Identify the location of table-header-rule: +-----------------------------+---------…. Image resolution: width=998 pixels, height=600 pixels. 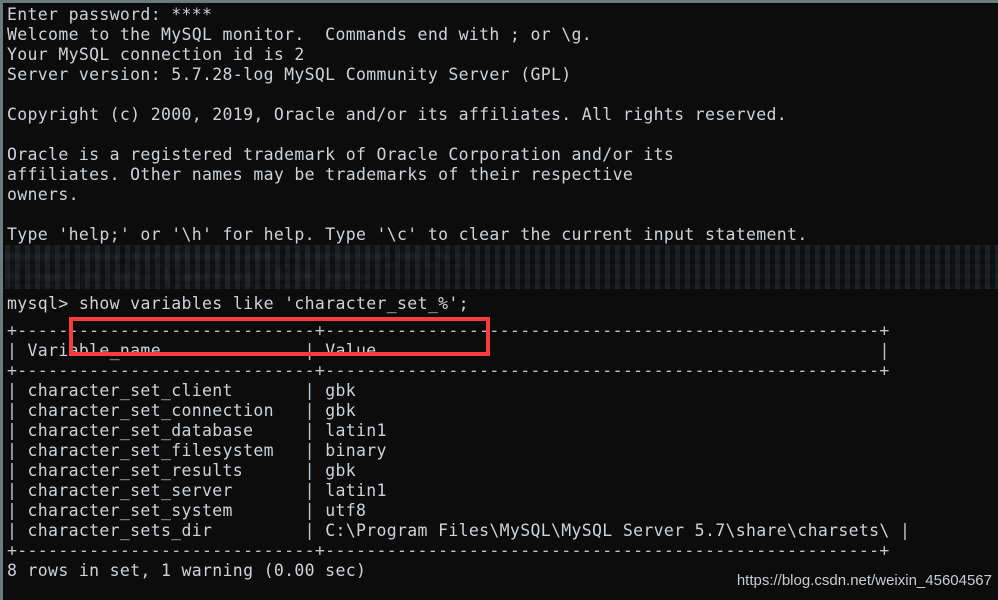
(448, 370).